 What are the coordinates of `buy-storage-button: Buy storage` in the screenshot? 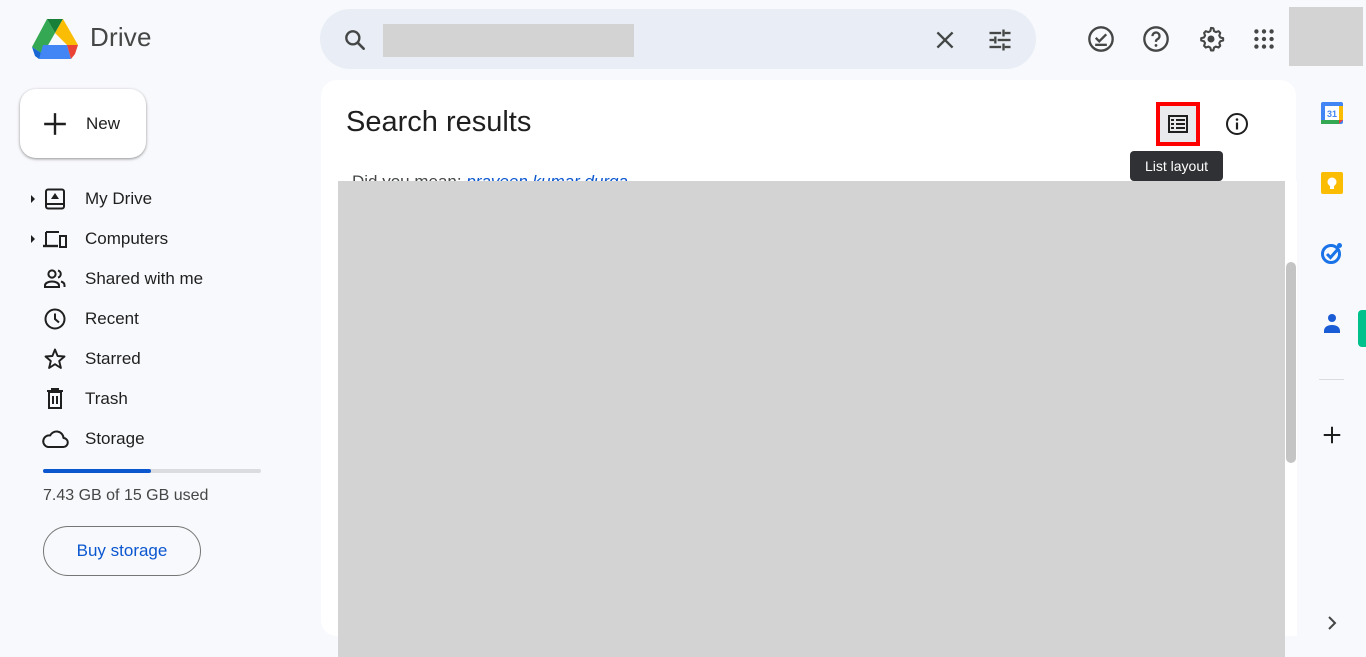 It's located at (122, 551).